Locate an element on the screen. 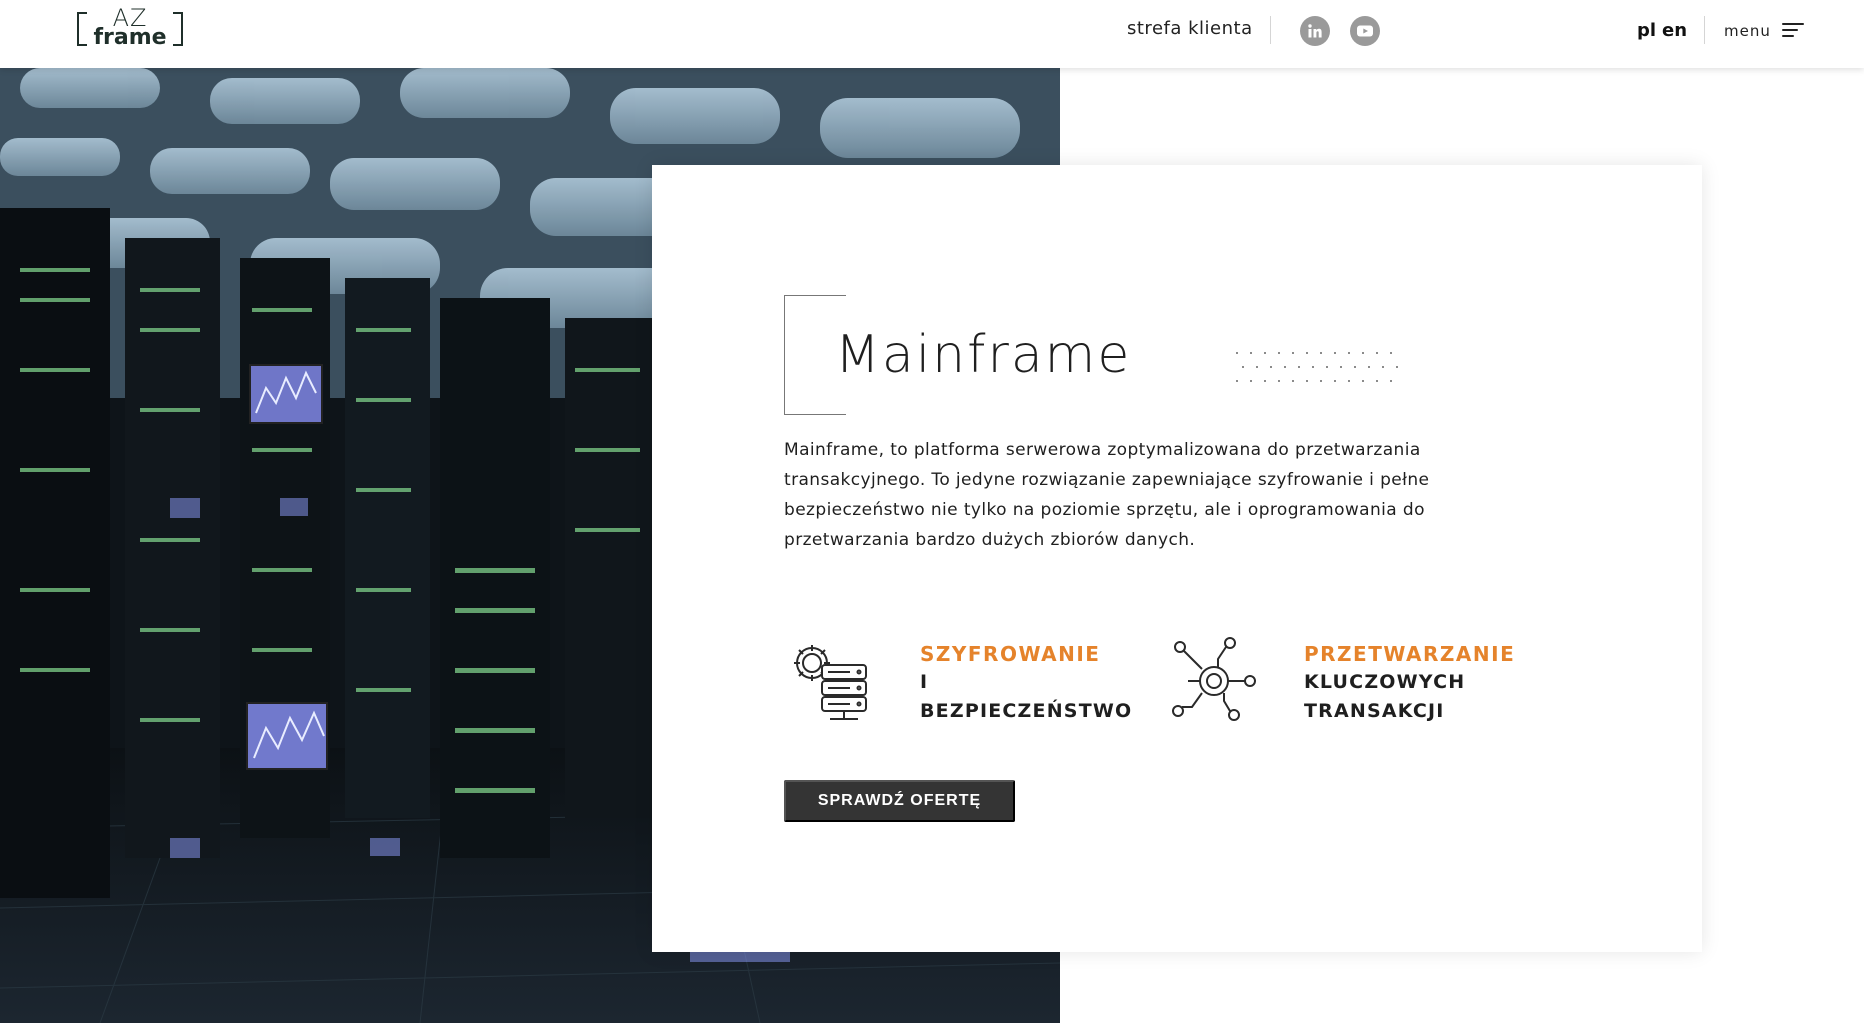  feature-title: PRZETWARZANIE is located at coordinates (1410, 654).